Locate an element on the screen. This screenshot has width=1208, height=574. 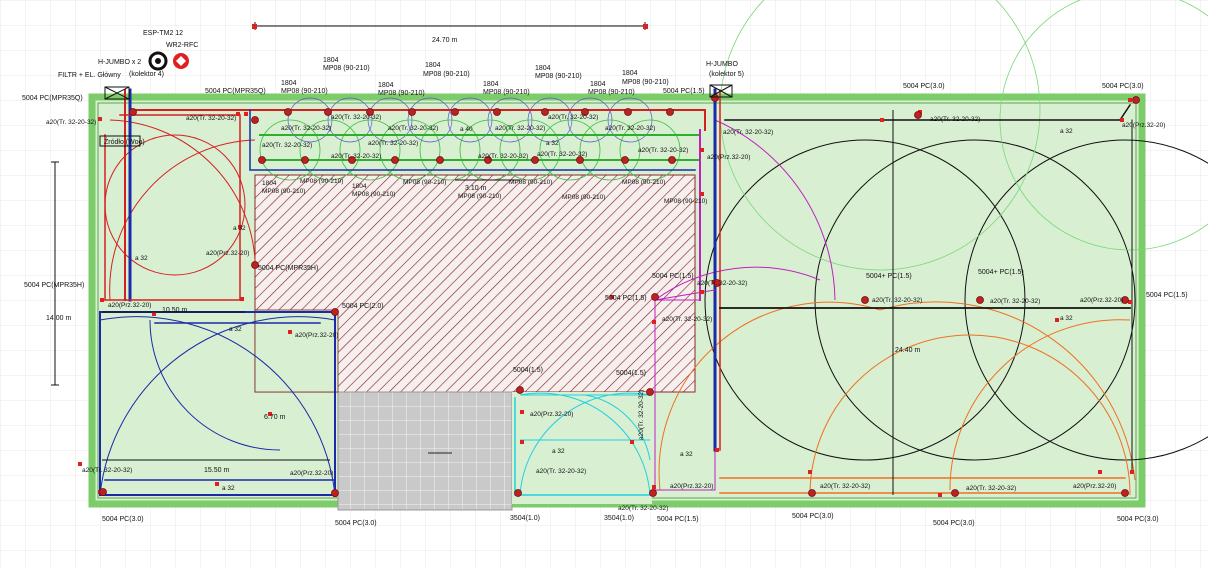
pipe-label-prz-9: a20(Prz.32-20) is located at coordinates (691, 486).